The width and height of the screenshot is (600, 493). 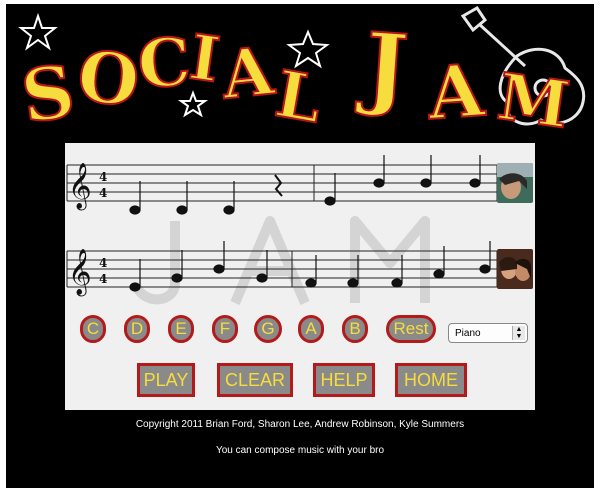 I want to click on tagline-text: You can compose music with your bro, so click(x=300, y=450).